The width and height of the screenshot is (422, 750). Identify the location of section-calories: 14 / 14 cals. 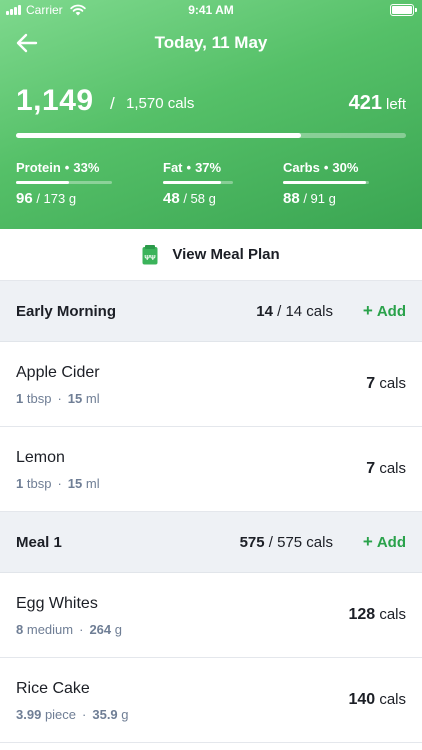
(294, 311).